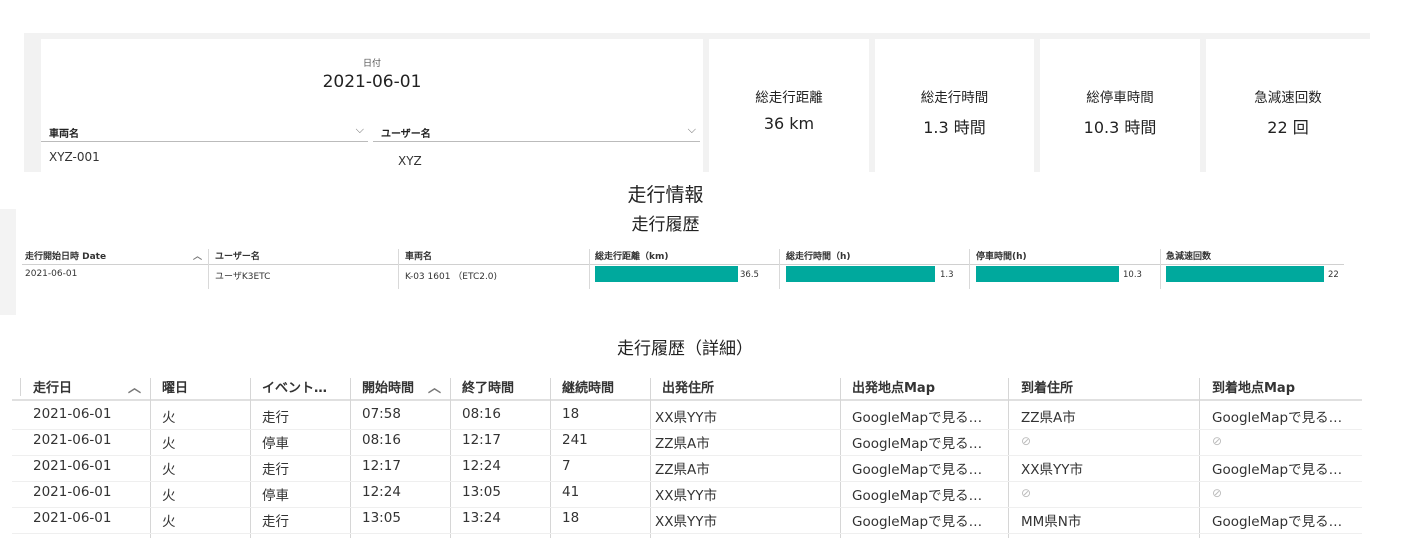 This screenshot has height=543, width=1401. What do you see at coordinates (1288, 127) in the screenshot?
I see `kpi-decel-value: 22 回` at bounding box center [1288, 127].